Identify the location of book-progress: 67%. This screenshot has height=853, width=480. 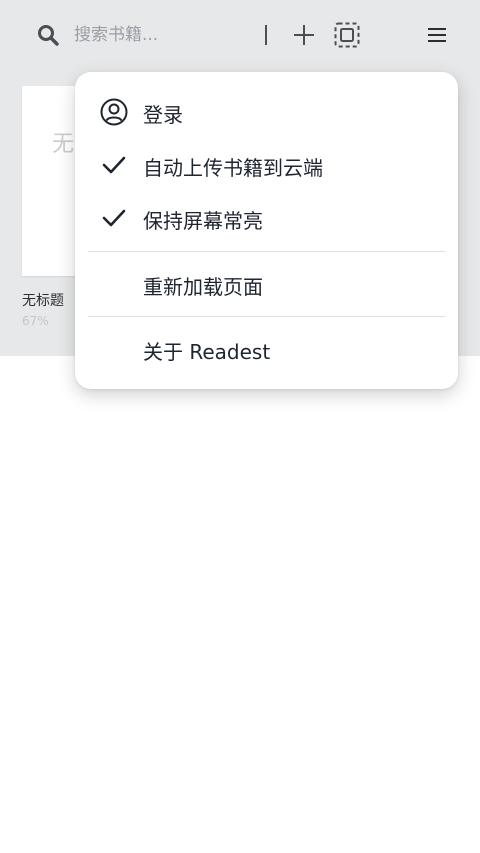
(35, 321).